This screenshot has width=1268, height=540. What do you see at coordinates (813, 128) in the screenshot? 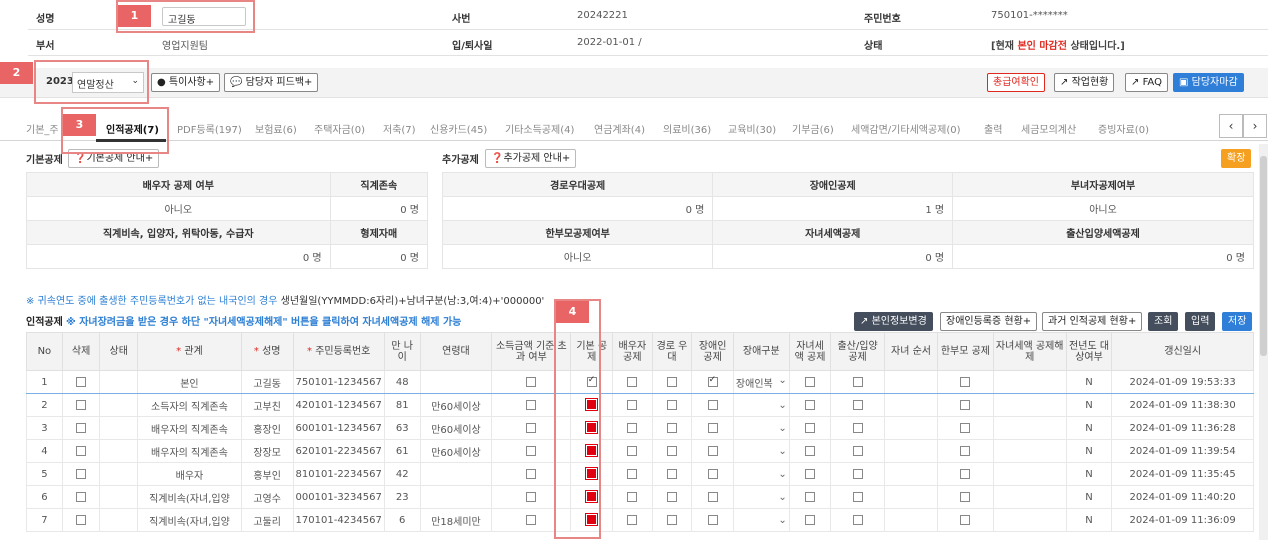
I see `tab-11: 기부금(6)` at bounding box center [813, 128].